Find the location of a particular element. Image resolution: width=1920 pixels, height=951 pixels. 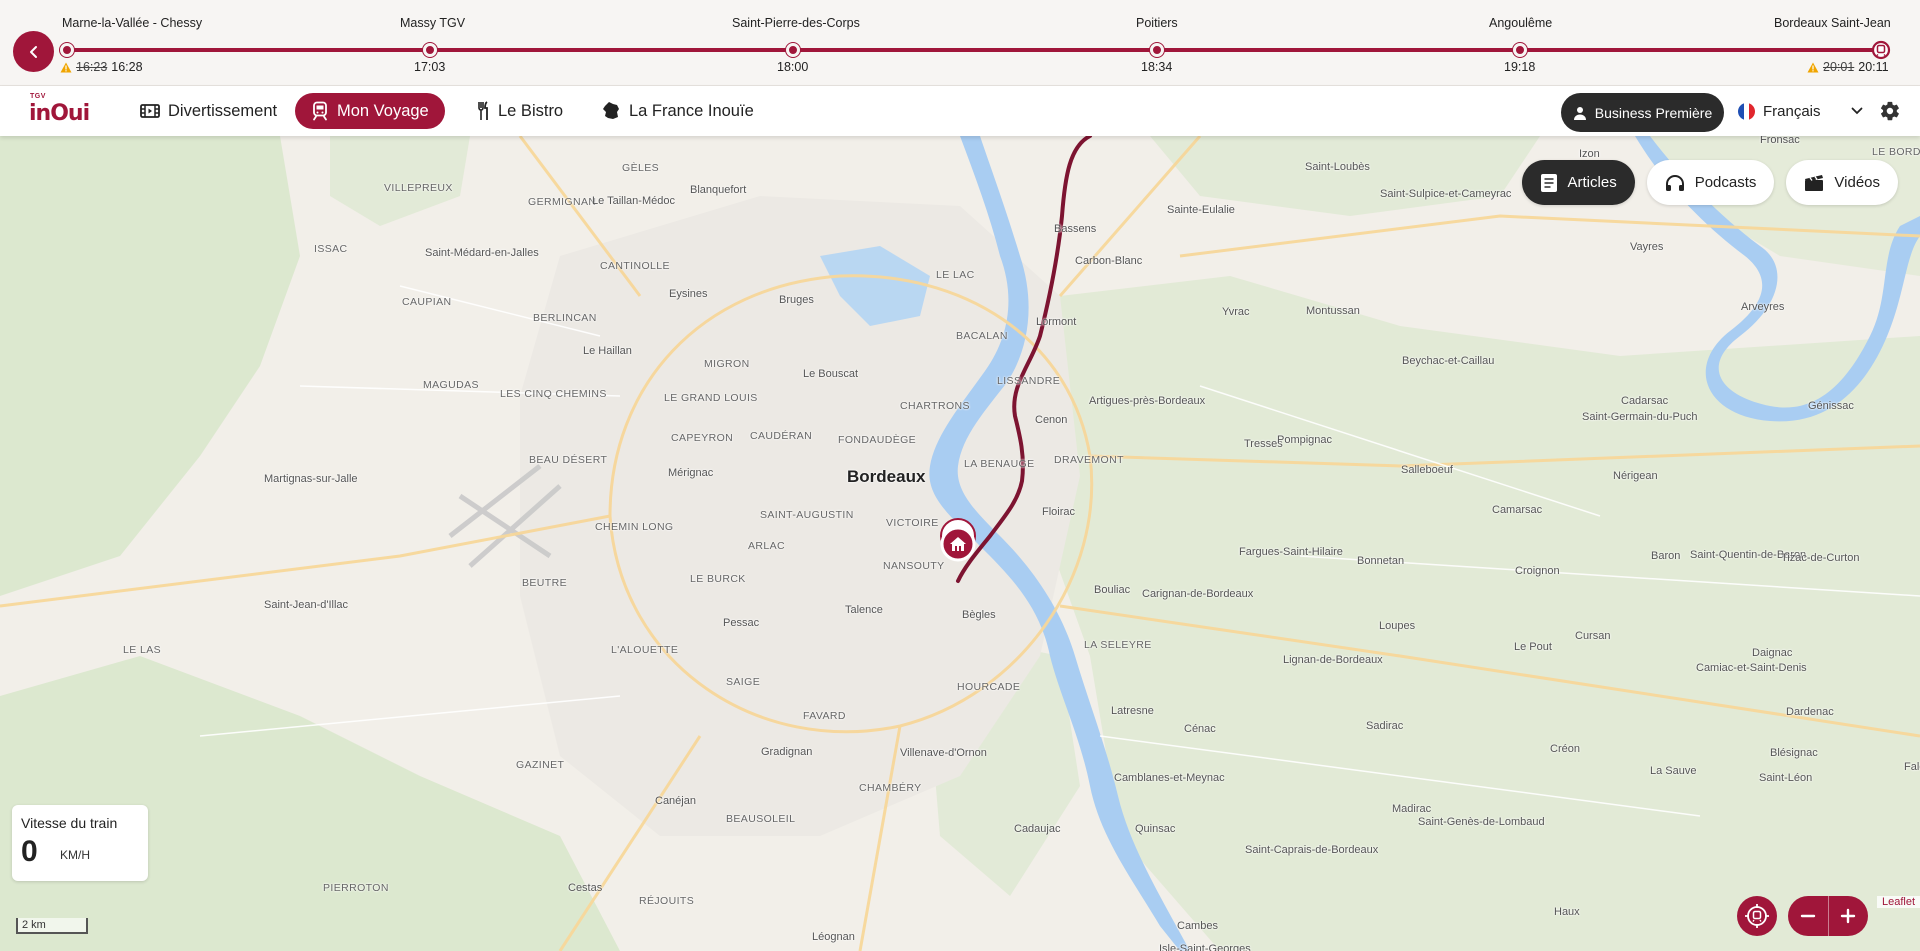

map-label: FONDAUDÈGE is located at coordinates (877, 440).